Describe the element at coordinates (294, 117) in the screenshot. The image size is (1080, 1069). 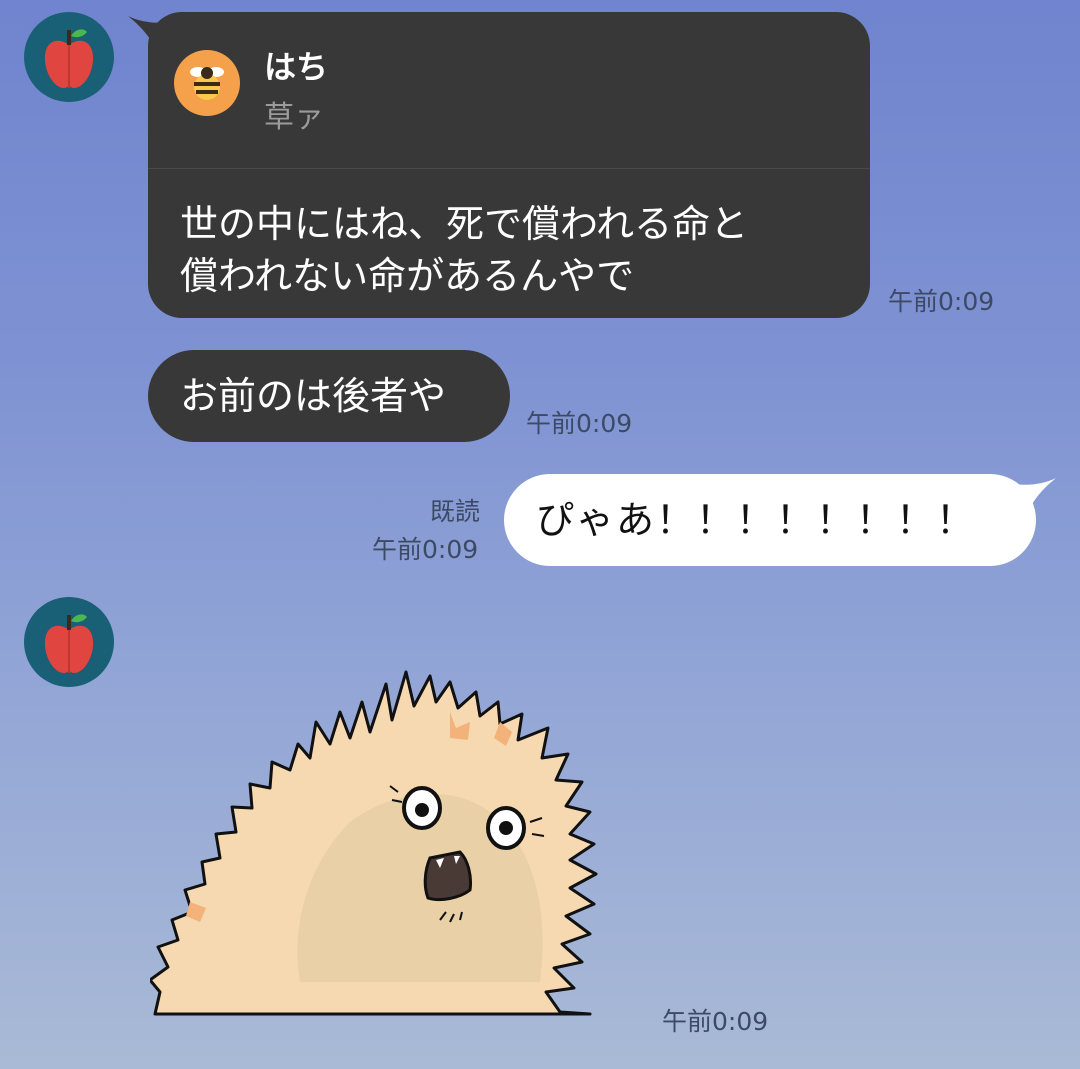
I see `reply-quoted-text: 草ァ` at that location.